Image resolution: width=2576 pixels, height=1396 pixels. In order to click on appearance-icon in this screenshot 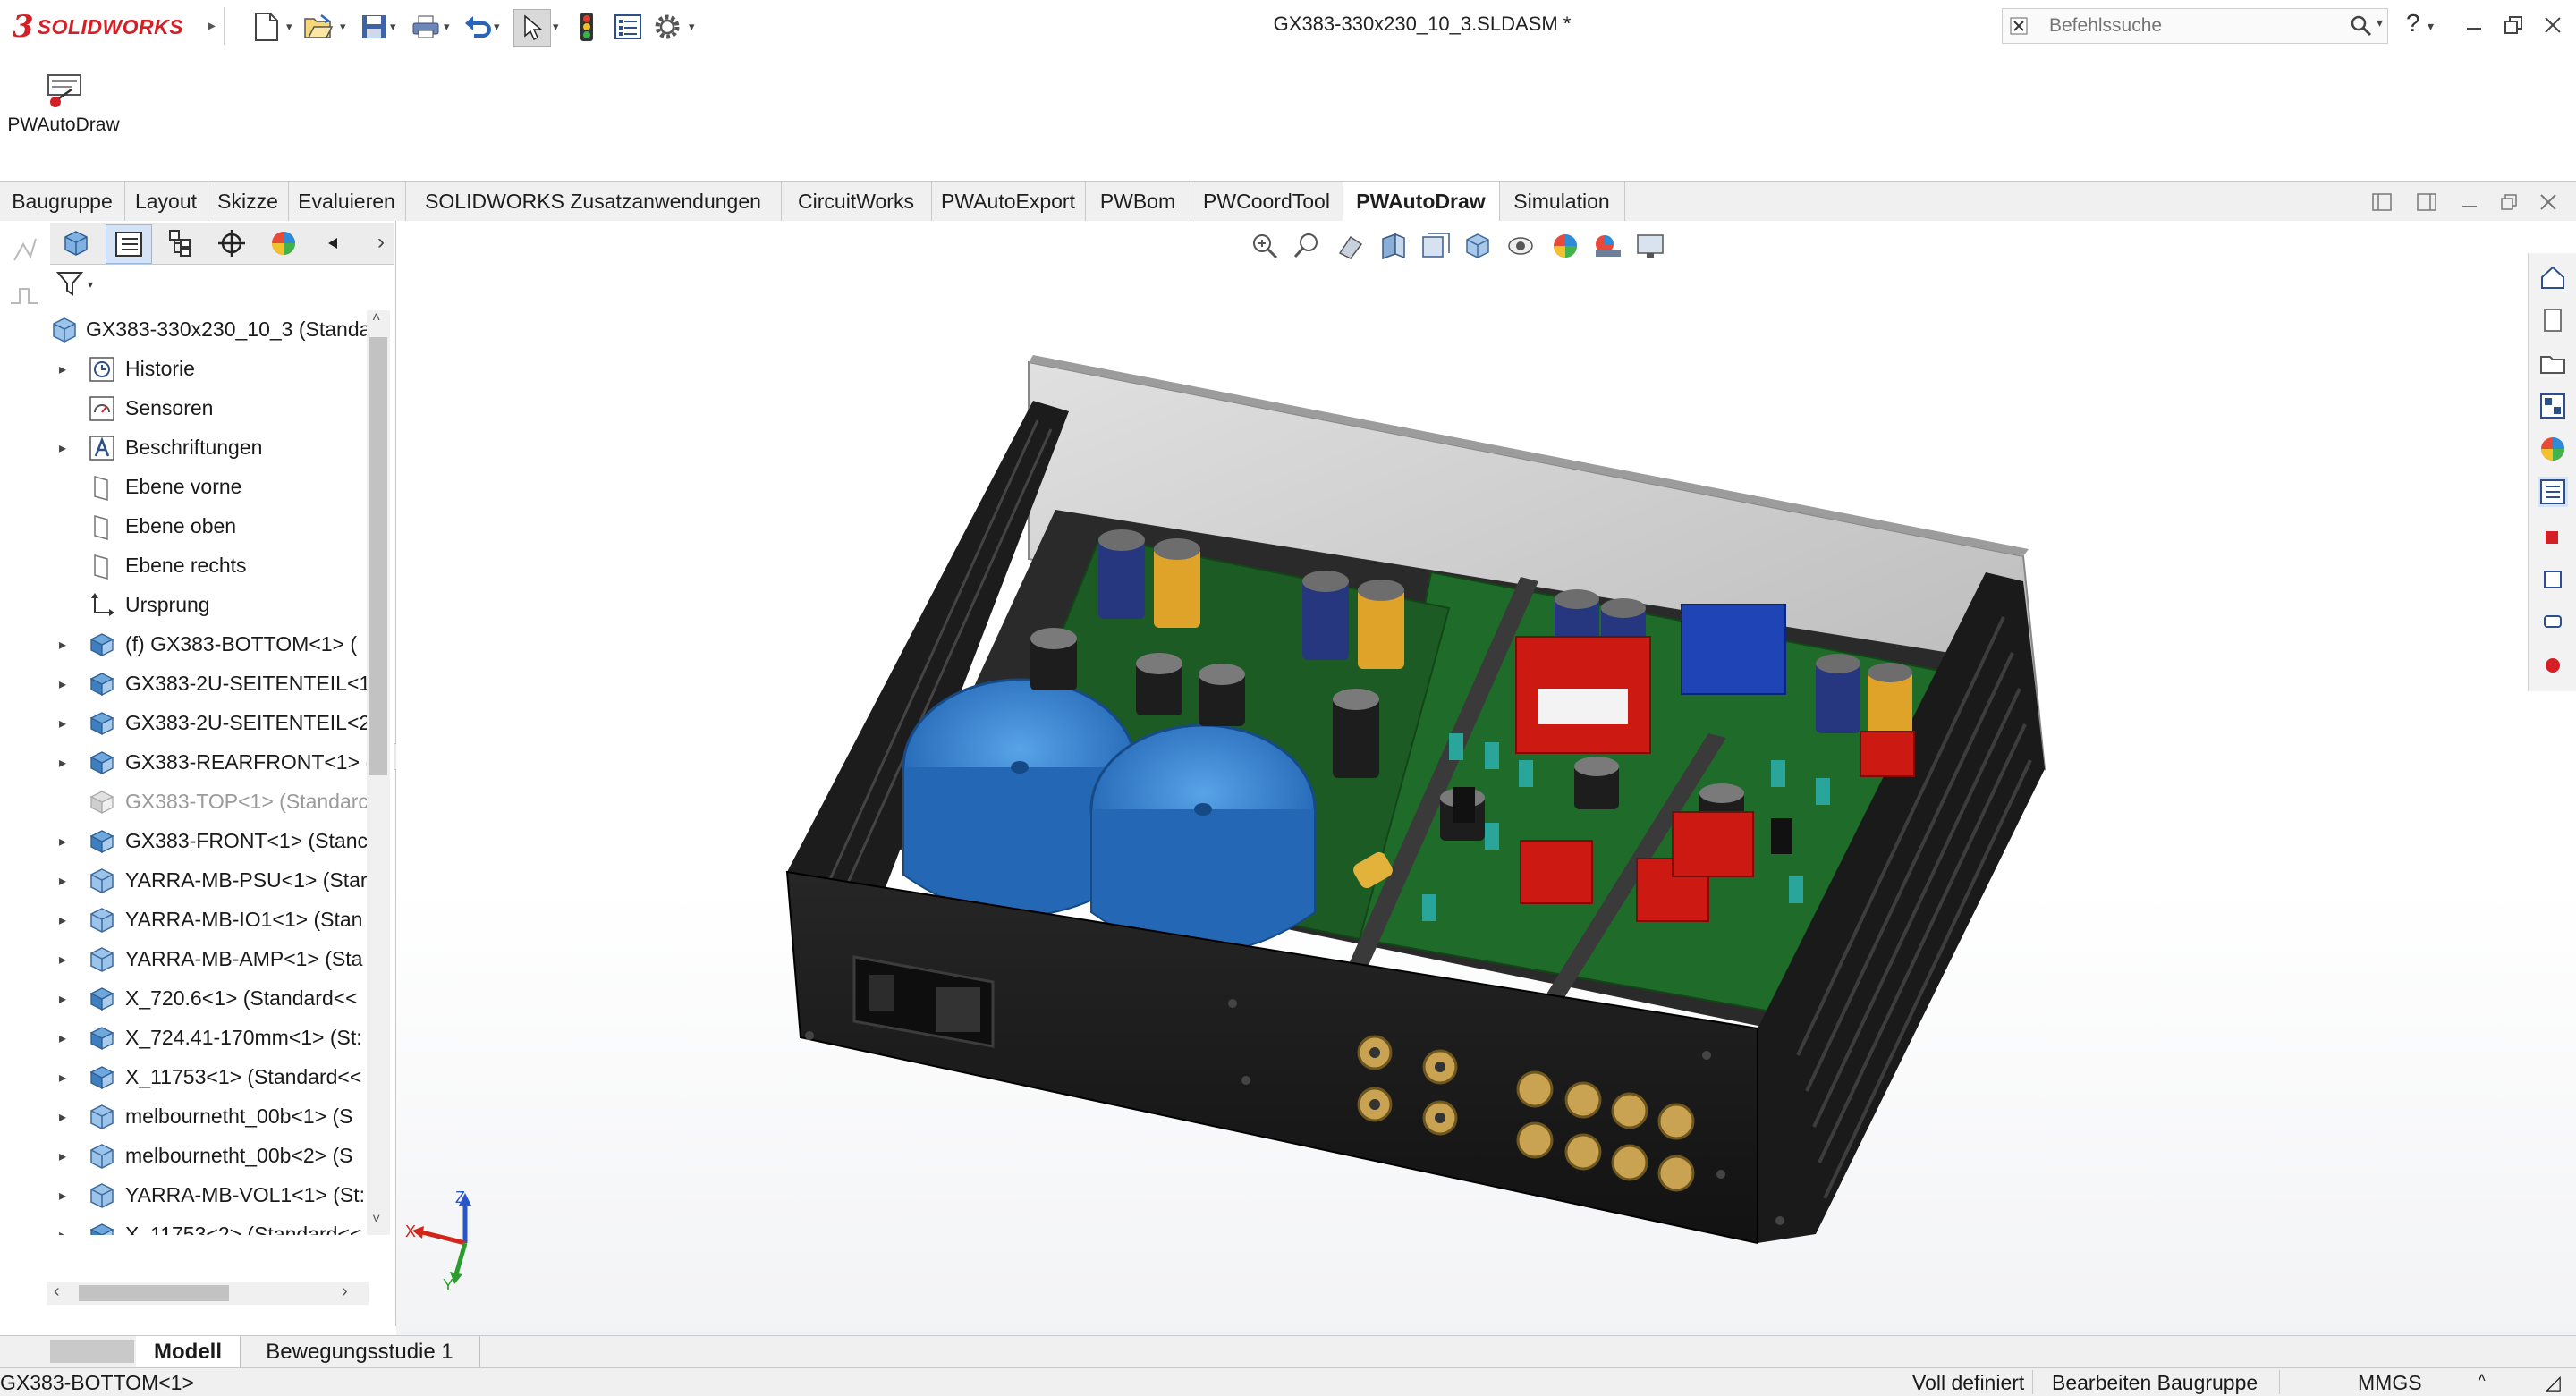, I will do `click(1565, 246)`.